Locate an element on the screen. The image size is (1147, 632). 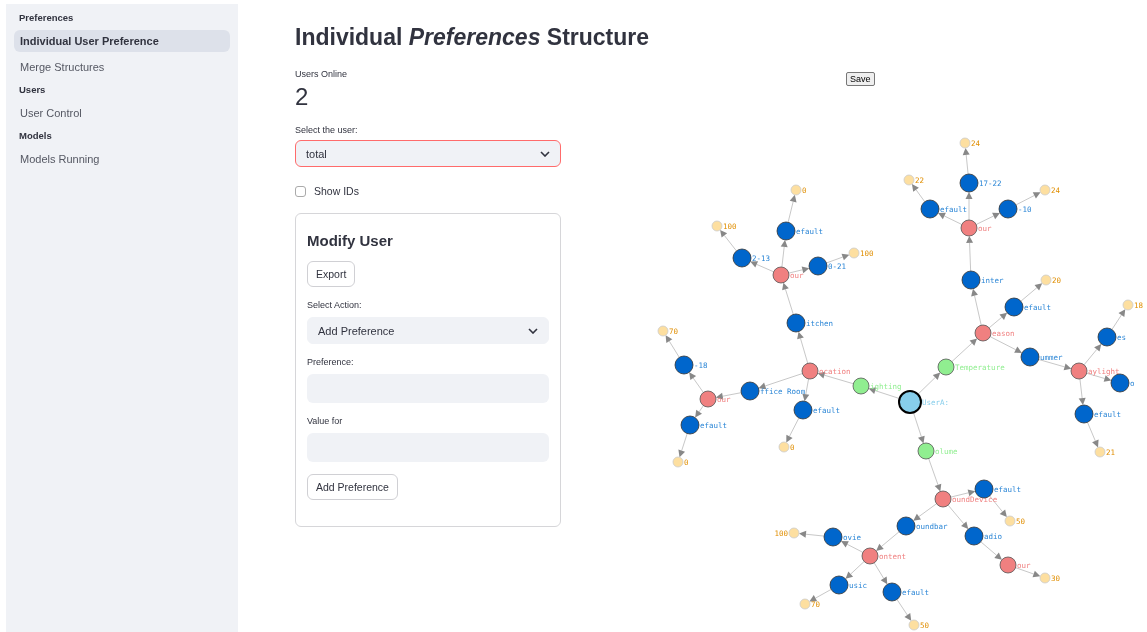
sidebar-item: Models Running is located at coordinates (122, 159).